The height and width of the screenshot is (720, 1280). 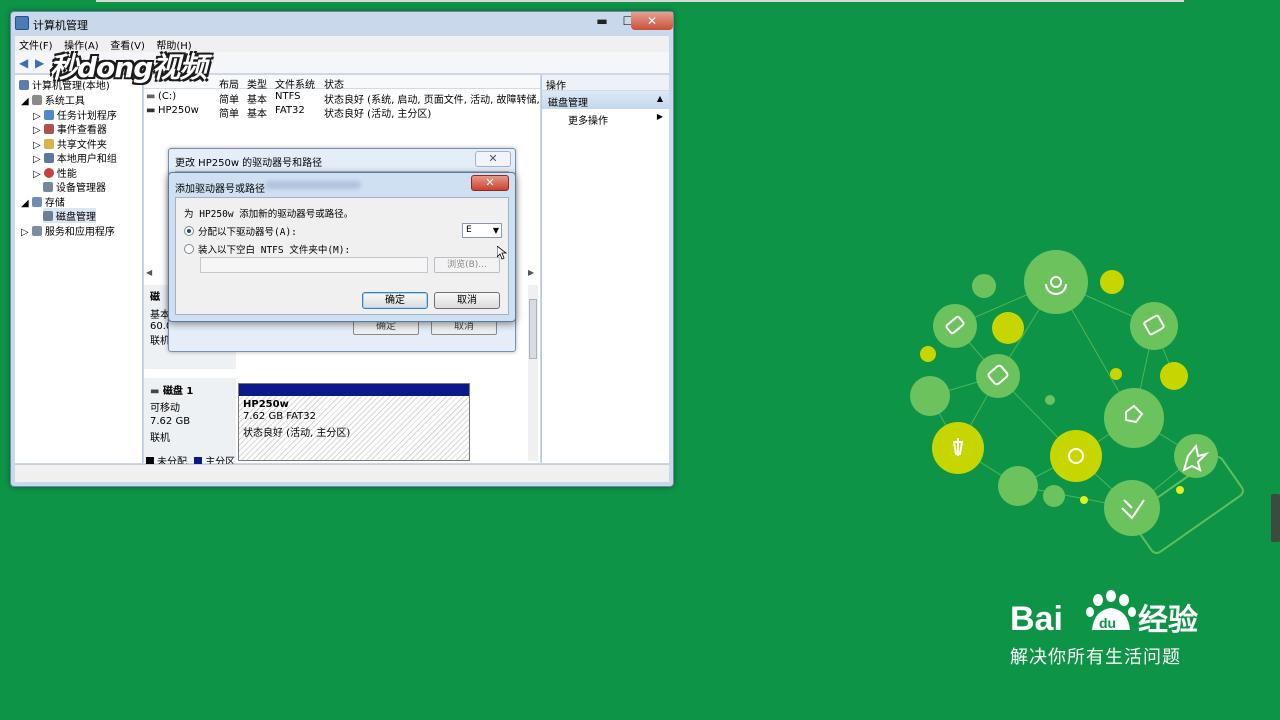 What do you see at coordinates (1036, 617) in the screenshot?
I see `svg-text: Bai` at bounding box center [1036, 617].